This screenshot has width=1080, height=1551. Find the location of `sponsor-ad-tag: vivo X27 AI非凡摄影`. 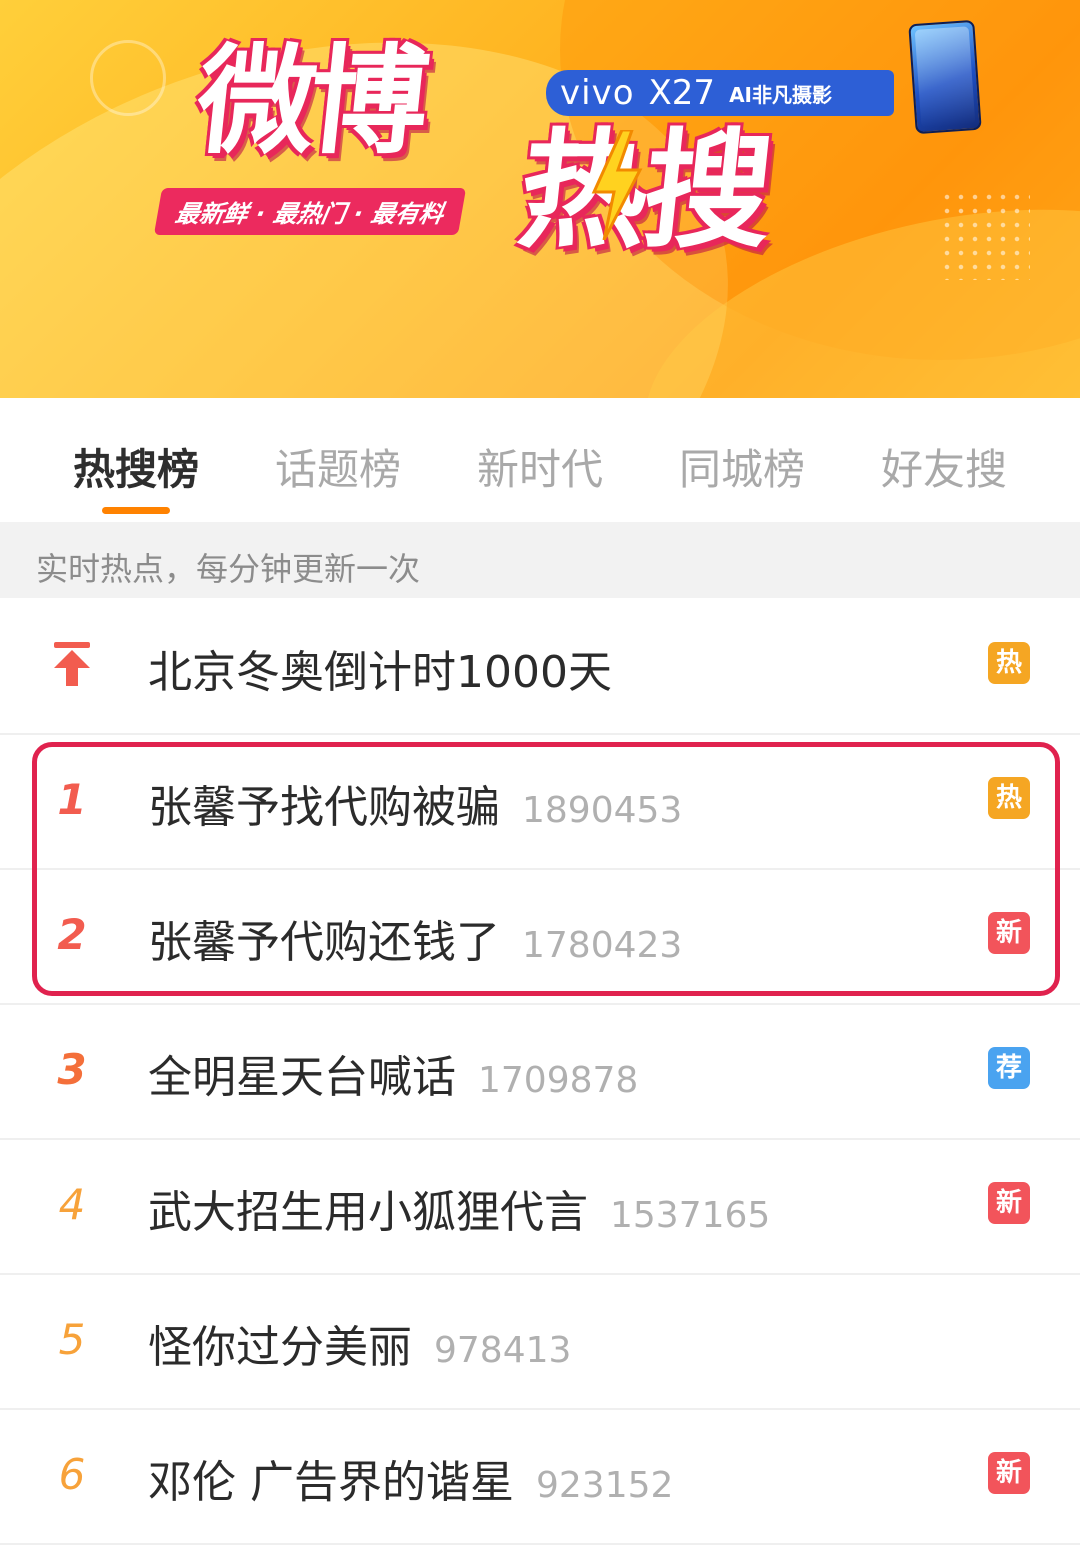

sponsor-ad-tag: vivo X27 AI非凡摄影 is located at coordinates (720, 93).